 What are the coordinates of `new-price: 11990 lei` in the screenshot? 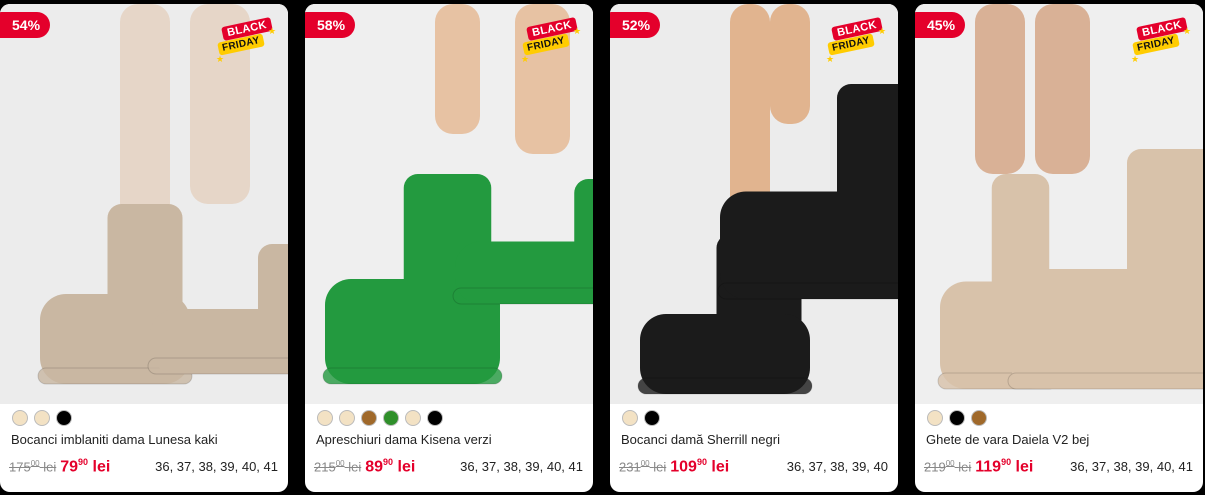 It's located at (1004, 466).